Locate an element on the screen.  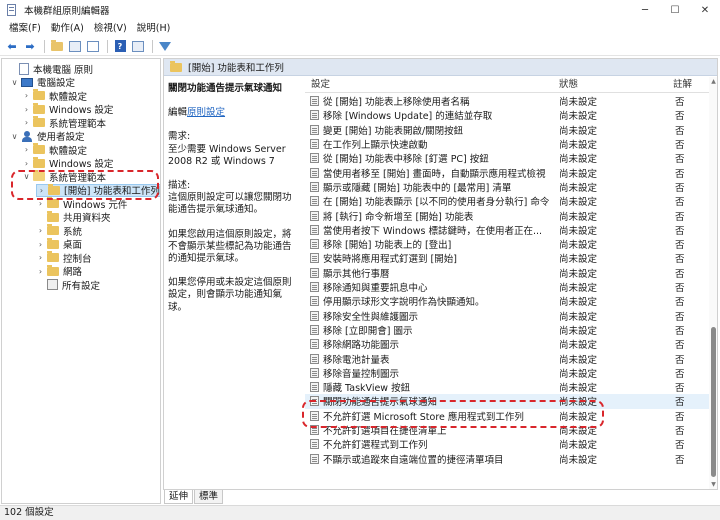
tree-item: › 系統 is located at coordinates (59, 231).